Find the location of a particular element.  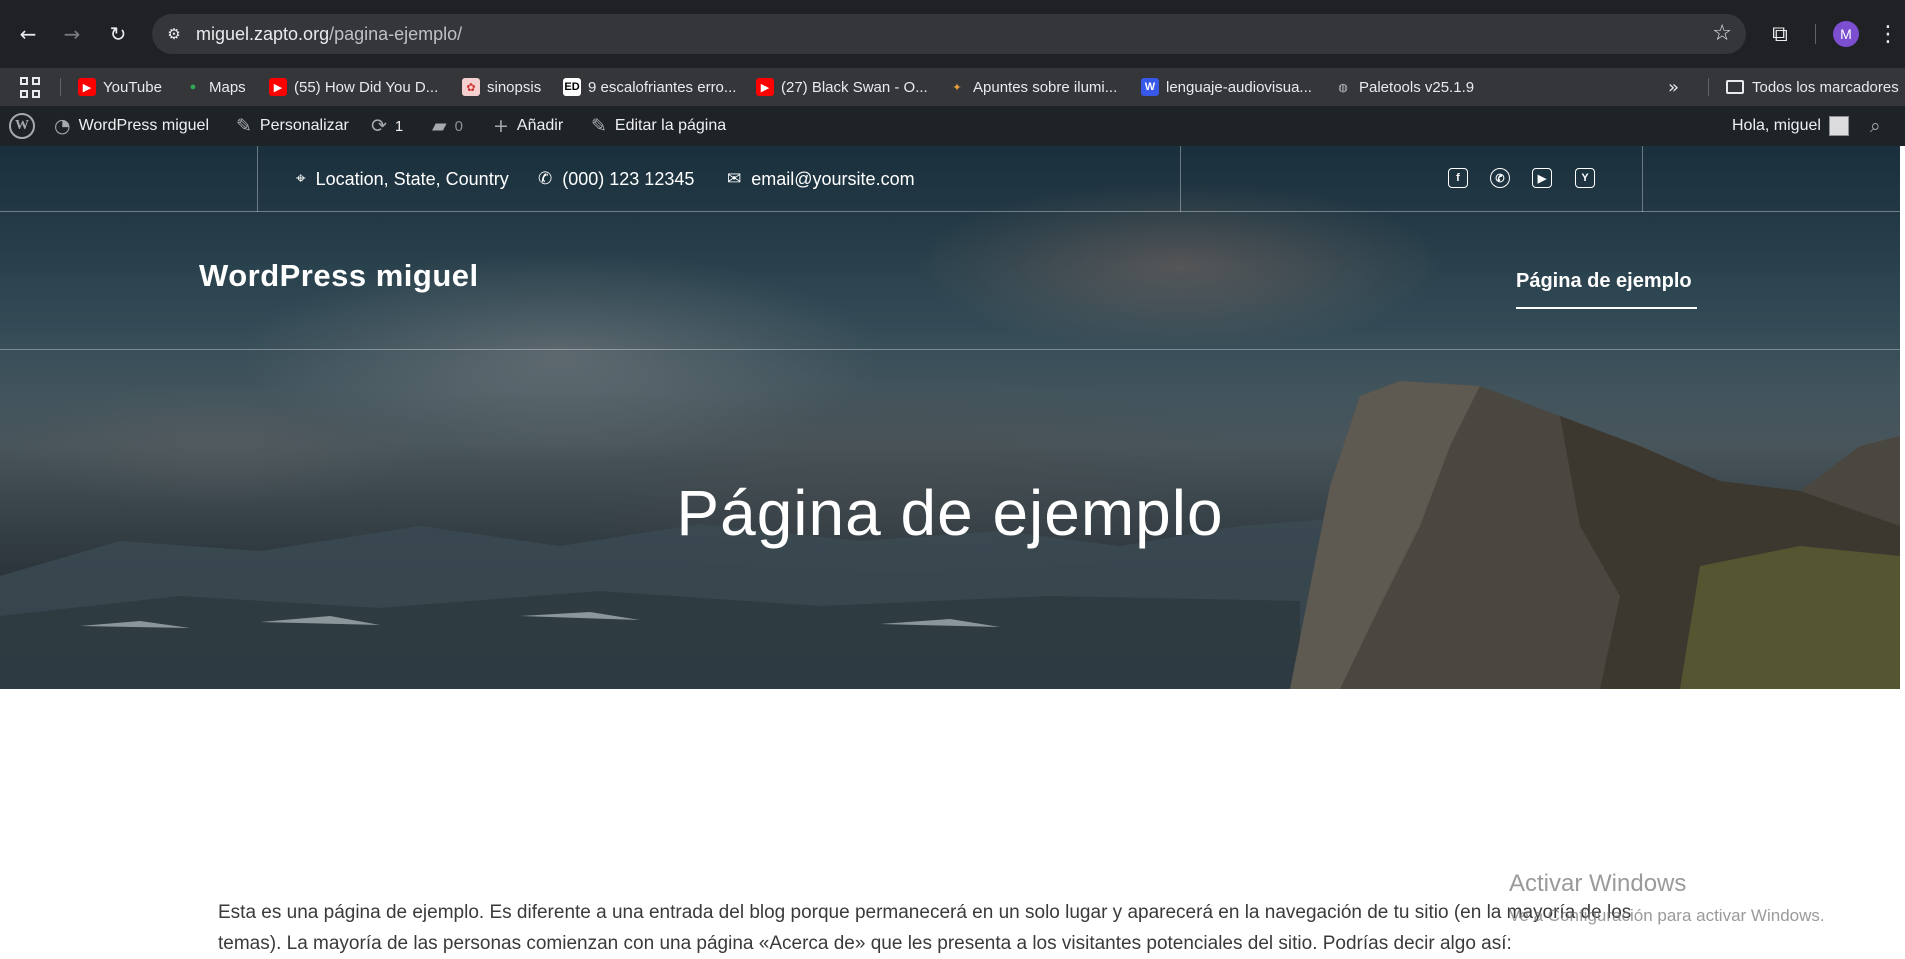

admin-my-account: Hola, miguel is located at coordinates (1790, 126).